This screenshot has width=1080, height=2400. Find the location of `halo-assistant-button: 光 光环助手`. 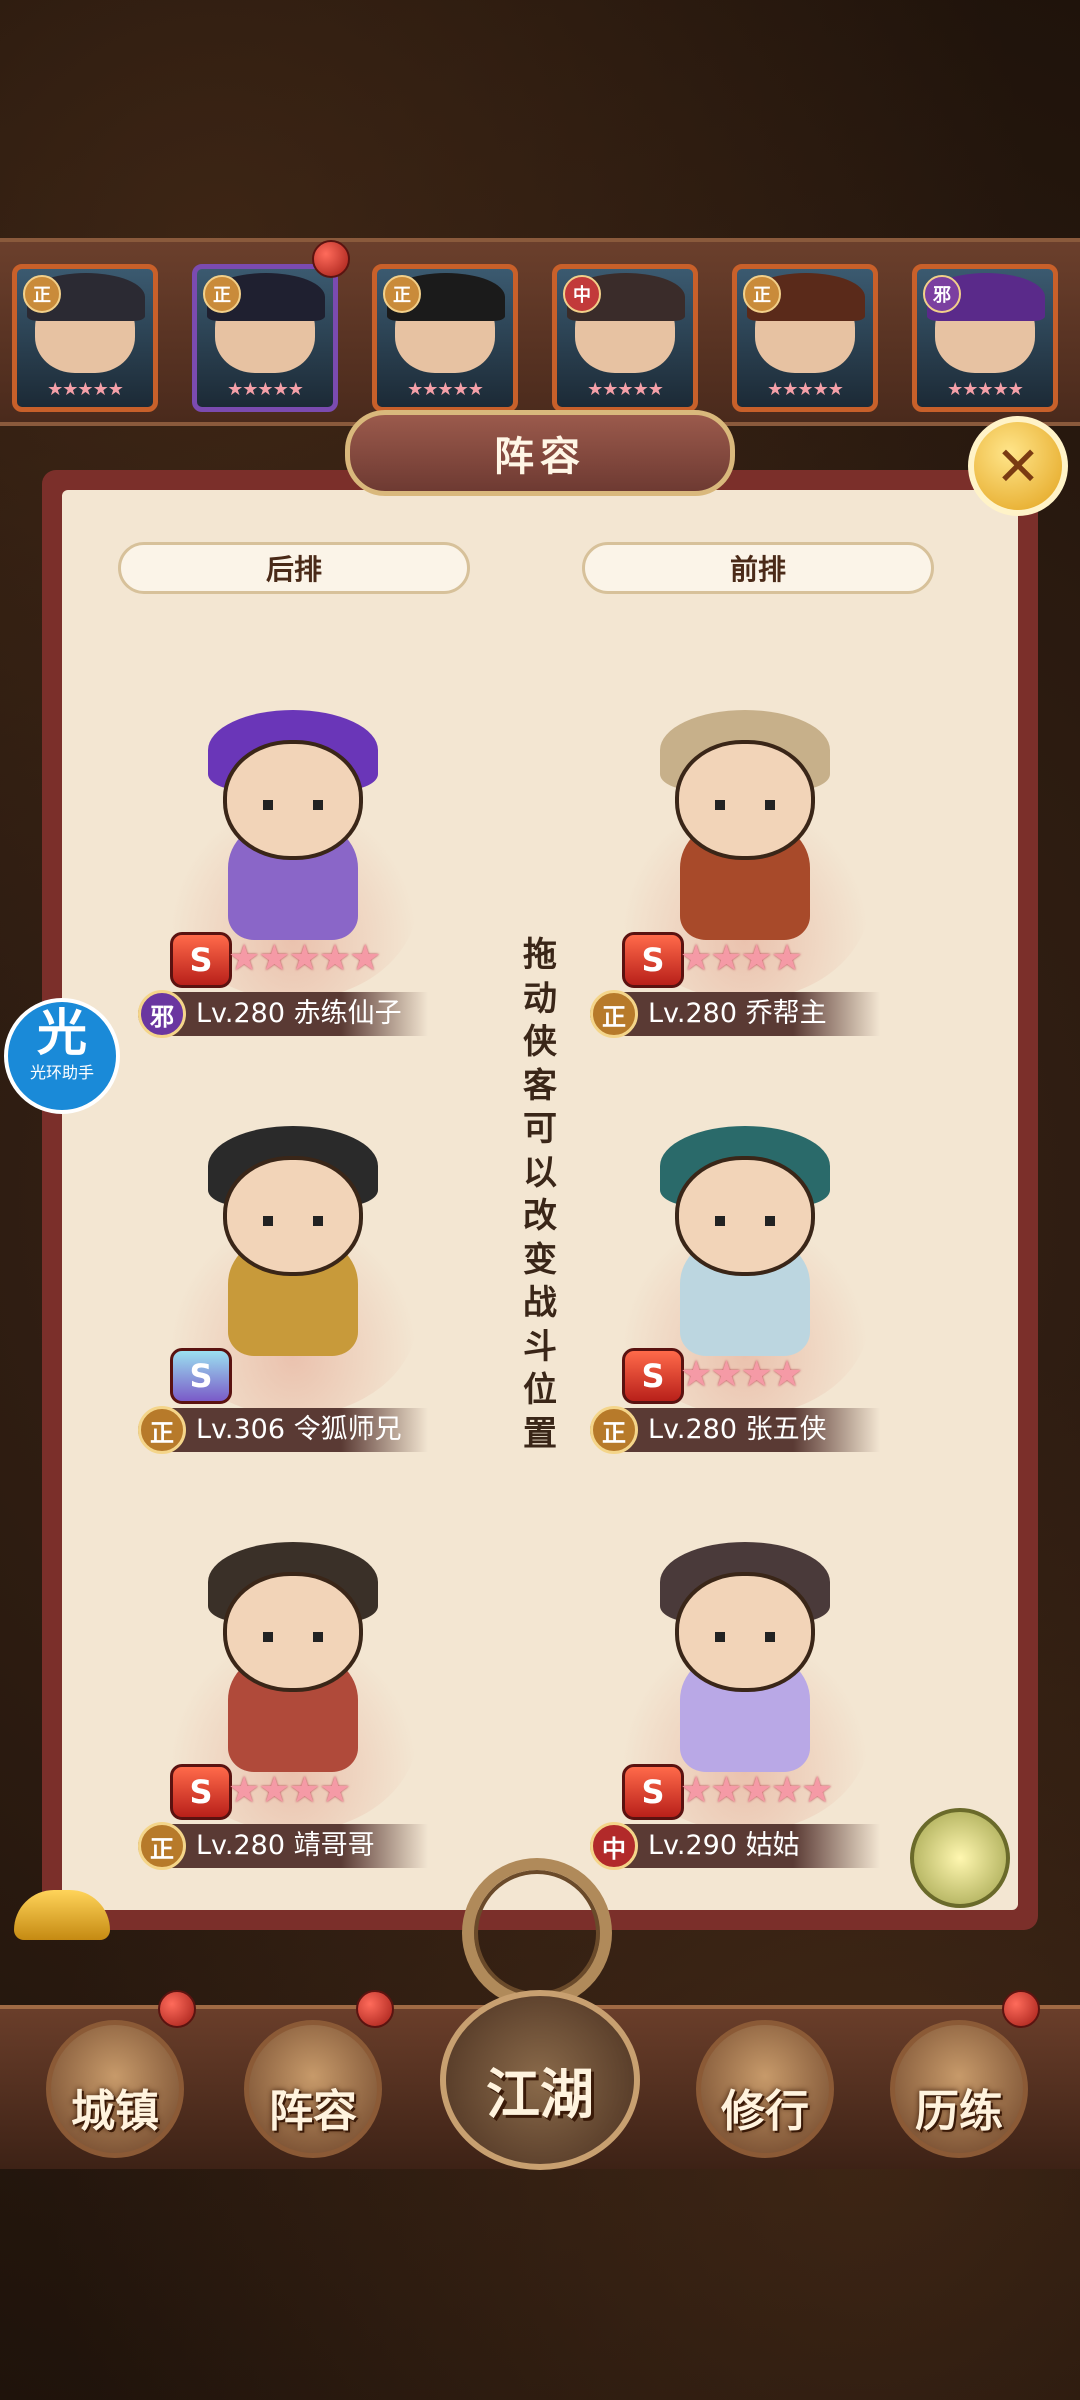

halo-assistant-button: 光 光环助手 is located at coordinates (62, 1056).